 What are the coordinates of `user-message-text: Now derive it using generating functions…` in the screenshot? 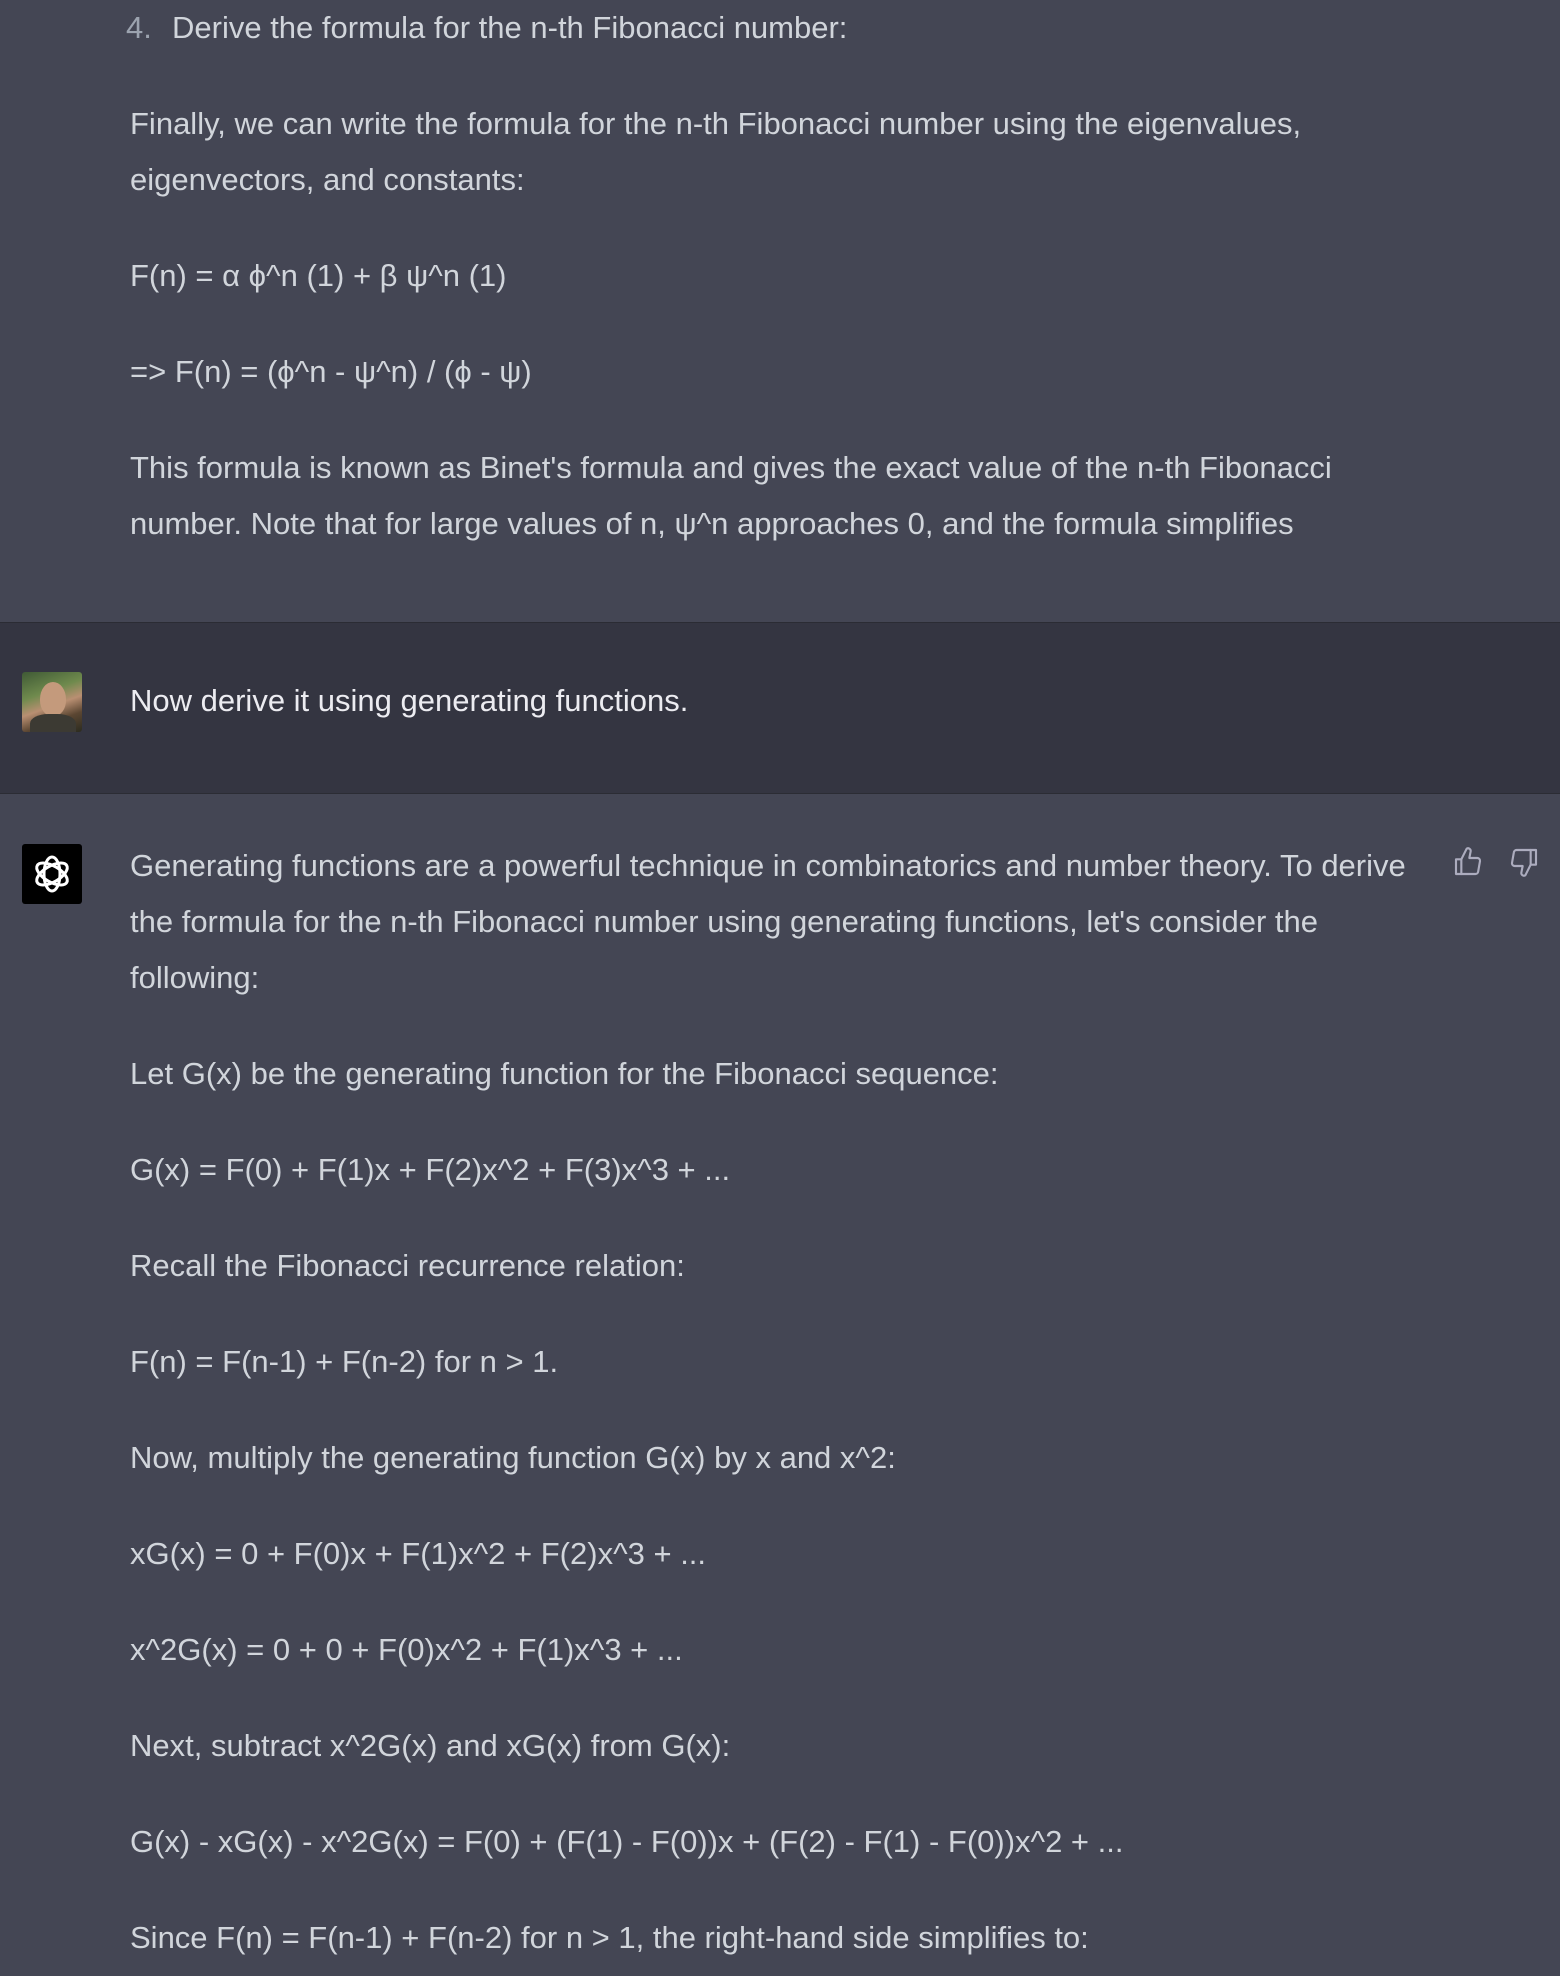 It's located at (409, 700).